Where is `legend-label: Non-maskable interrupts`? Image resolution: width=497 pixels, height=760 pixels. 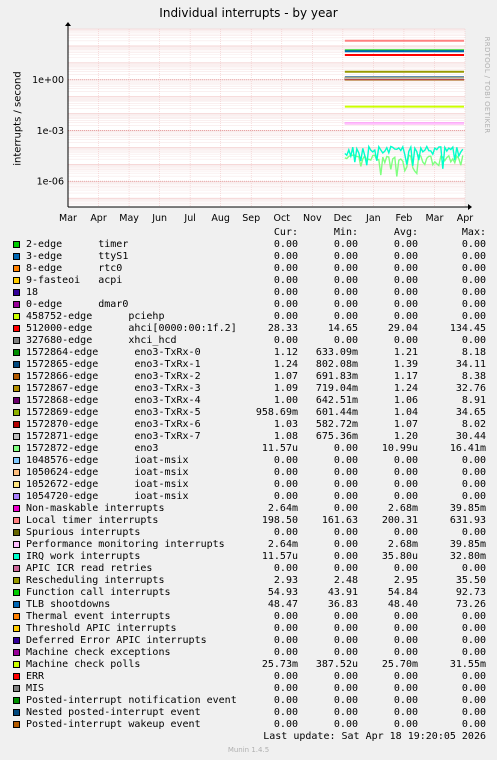
legend-label: Non-maskable interrupts is located at coordinates (95, 508).